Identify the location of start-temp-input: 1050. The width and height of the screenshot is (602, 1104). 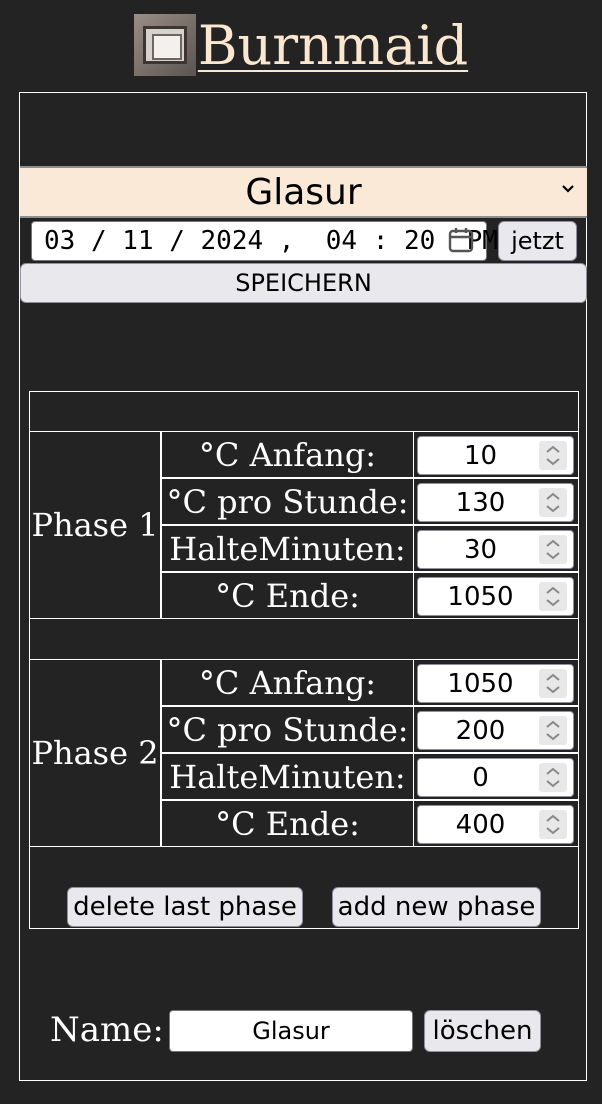
(495, 683).